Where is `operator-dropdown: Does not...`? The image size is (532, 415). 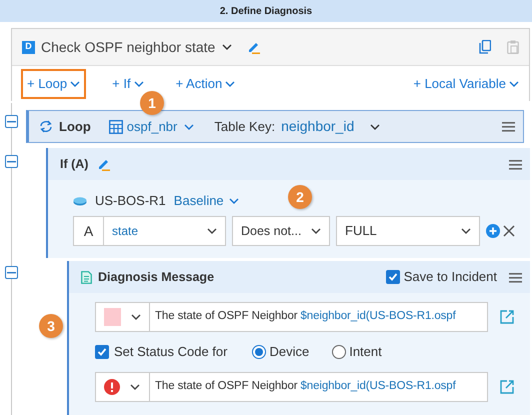 operator-dropdown: Does not... is located at coordinates (281, 231).